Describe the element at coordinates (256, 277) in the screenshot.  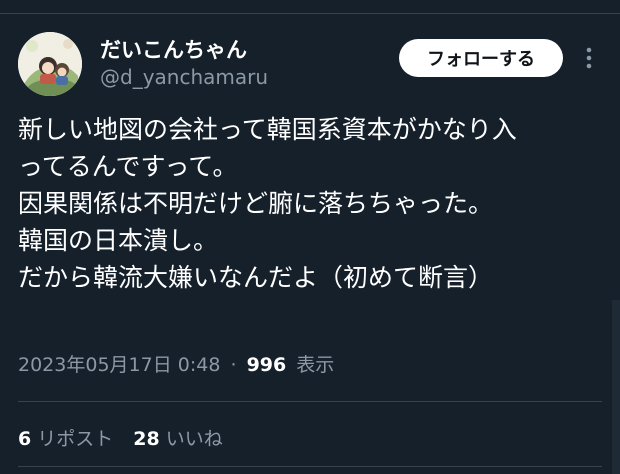
I see `tweet-line: だから韓流大嫌いなんだよ（初めて断言）` at that location.